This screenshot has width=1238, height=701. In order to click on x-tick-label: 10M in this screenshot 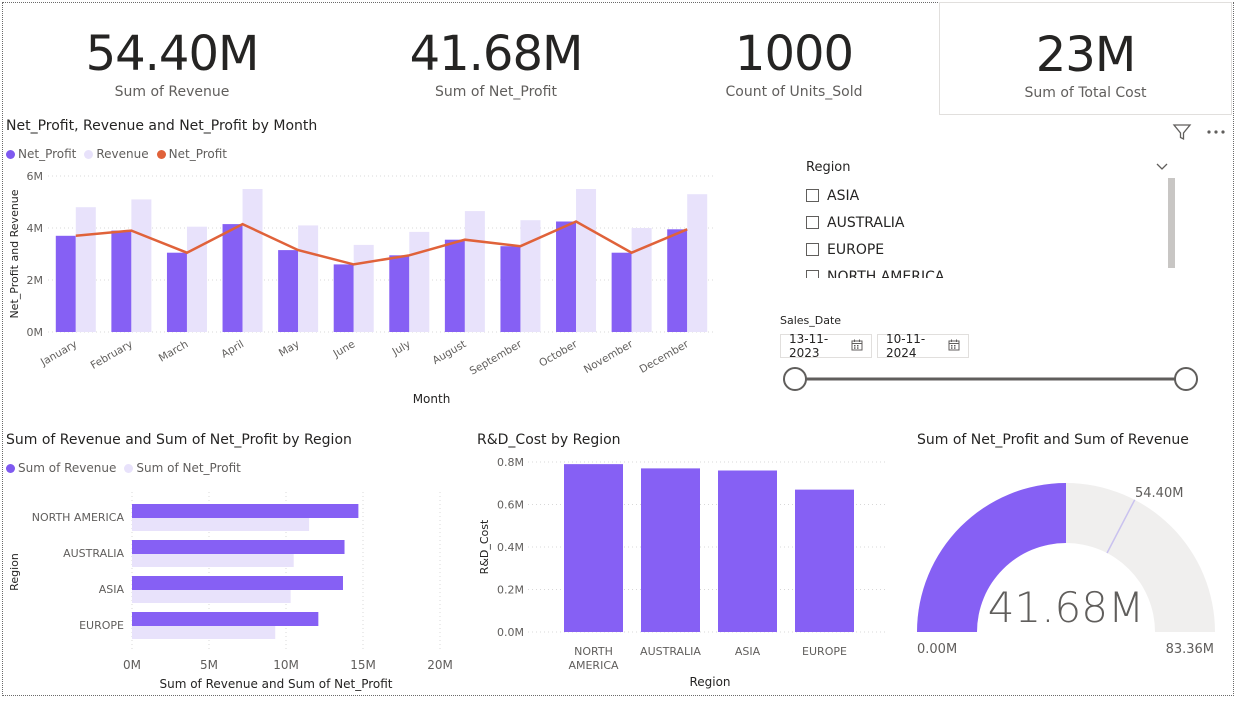, I will do `click(286, 665)`.